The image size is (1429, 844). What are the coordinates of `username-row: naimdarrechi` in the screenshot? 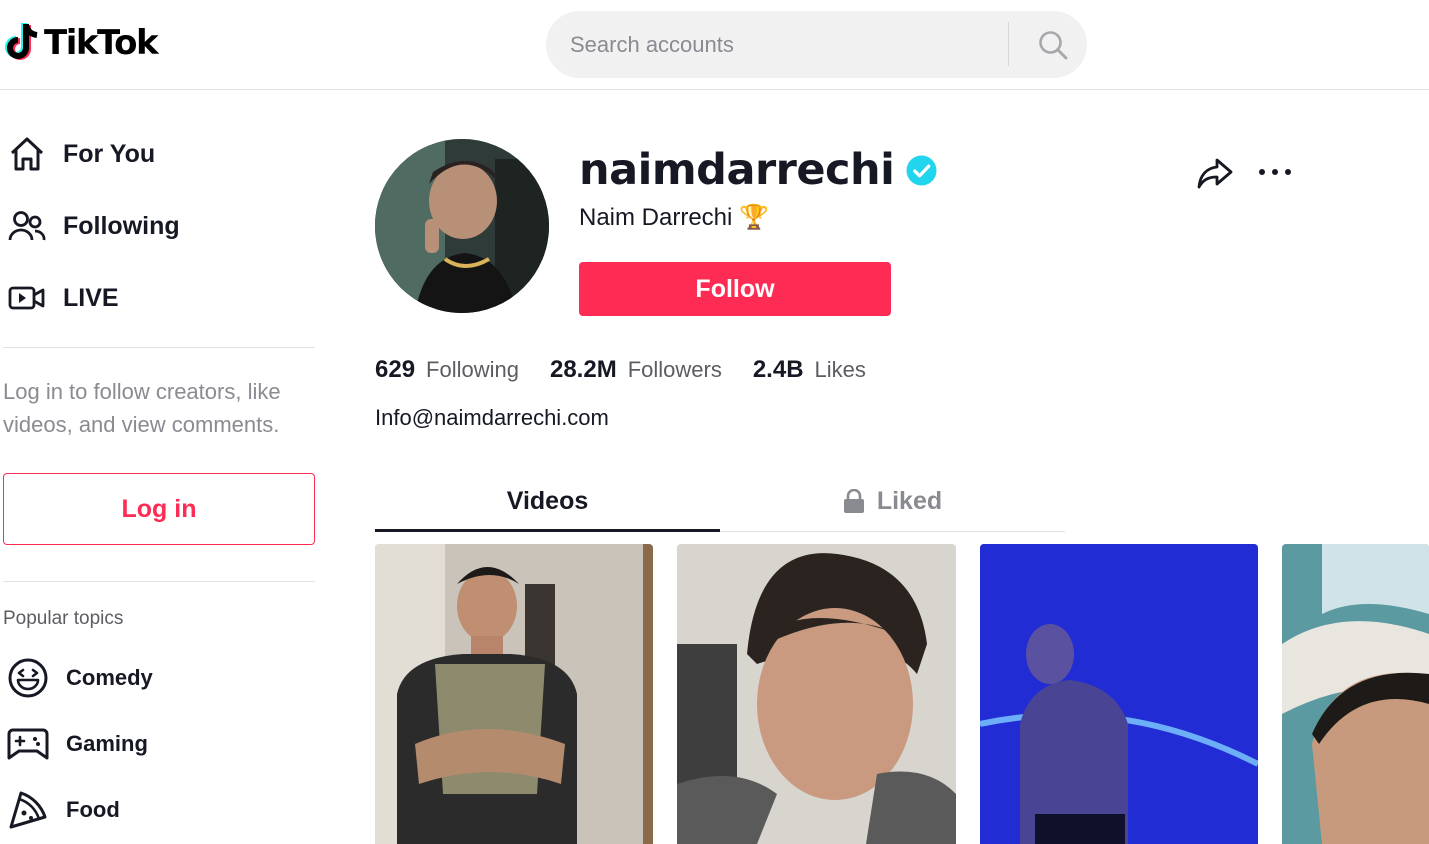 It's located at (758, 170).